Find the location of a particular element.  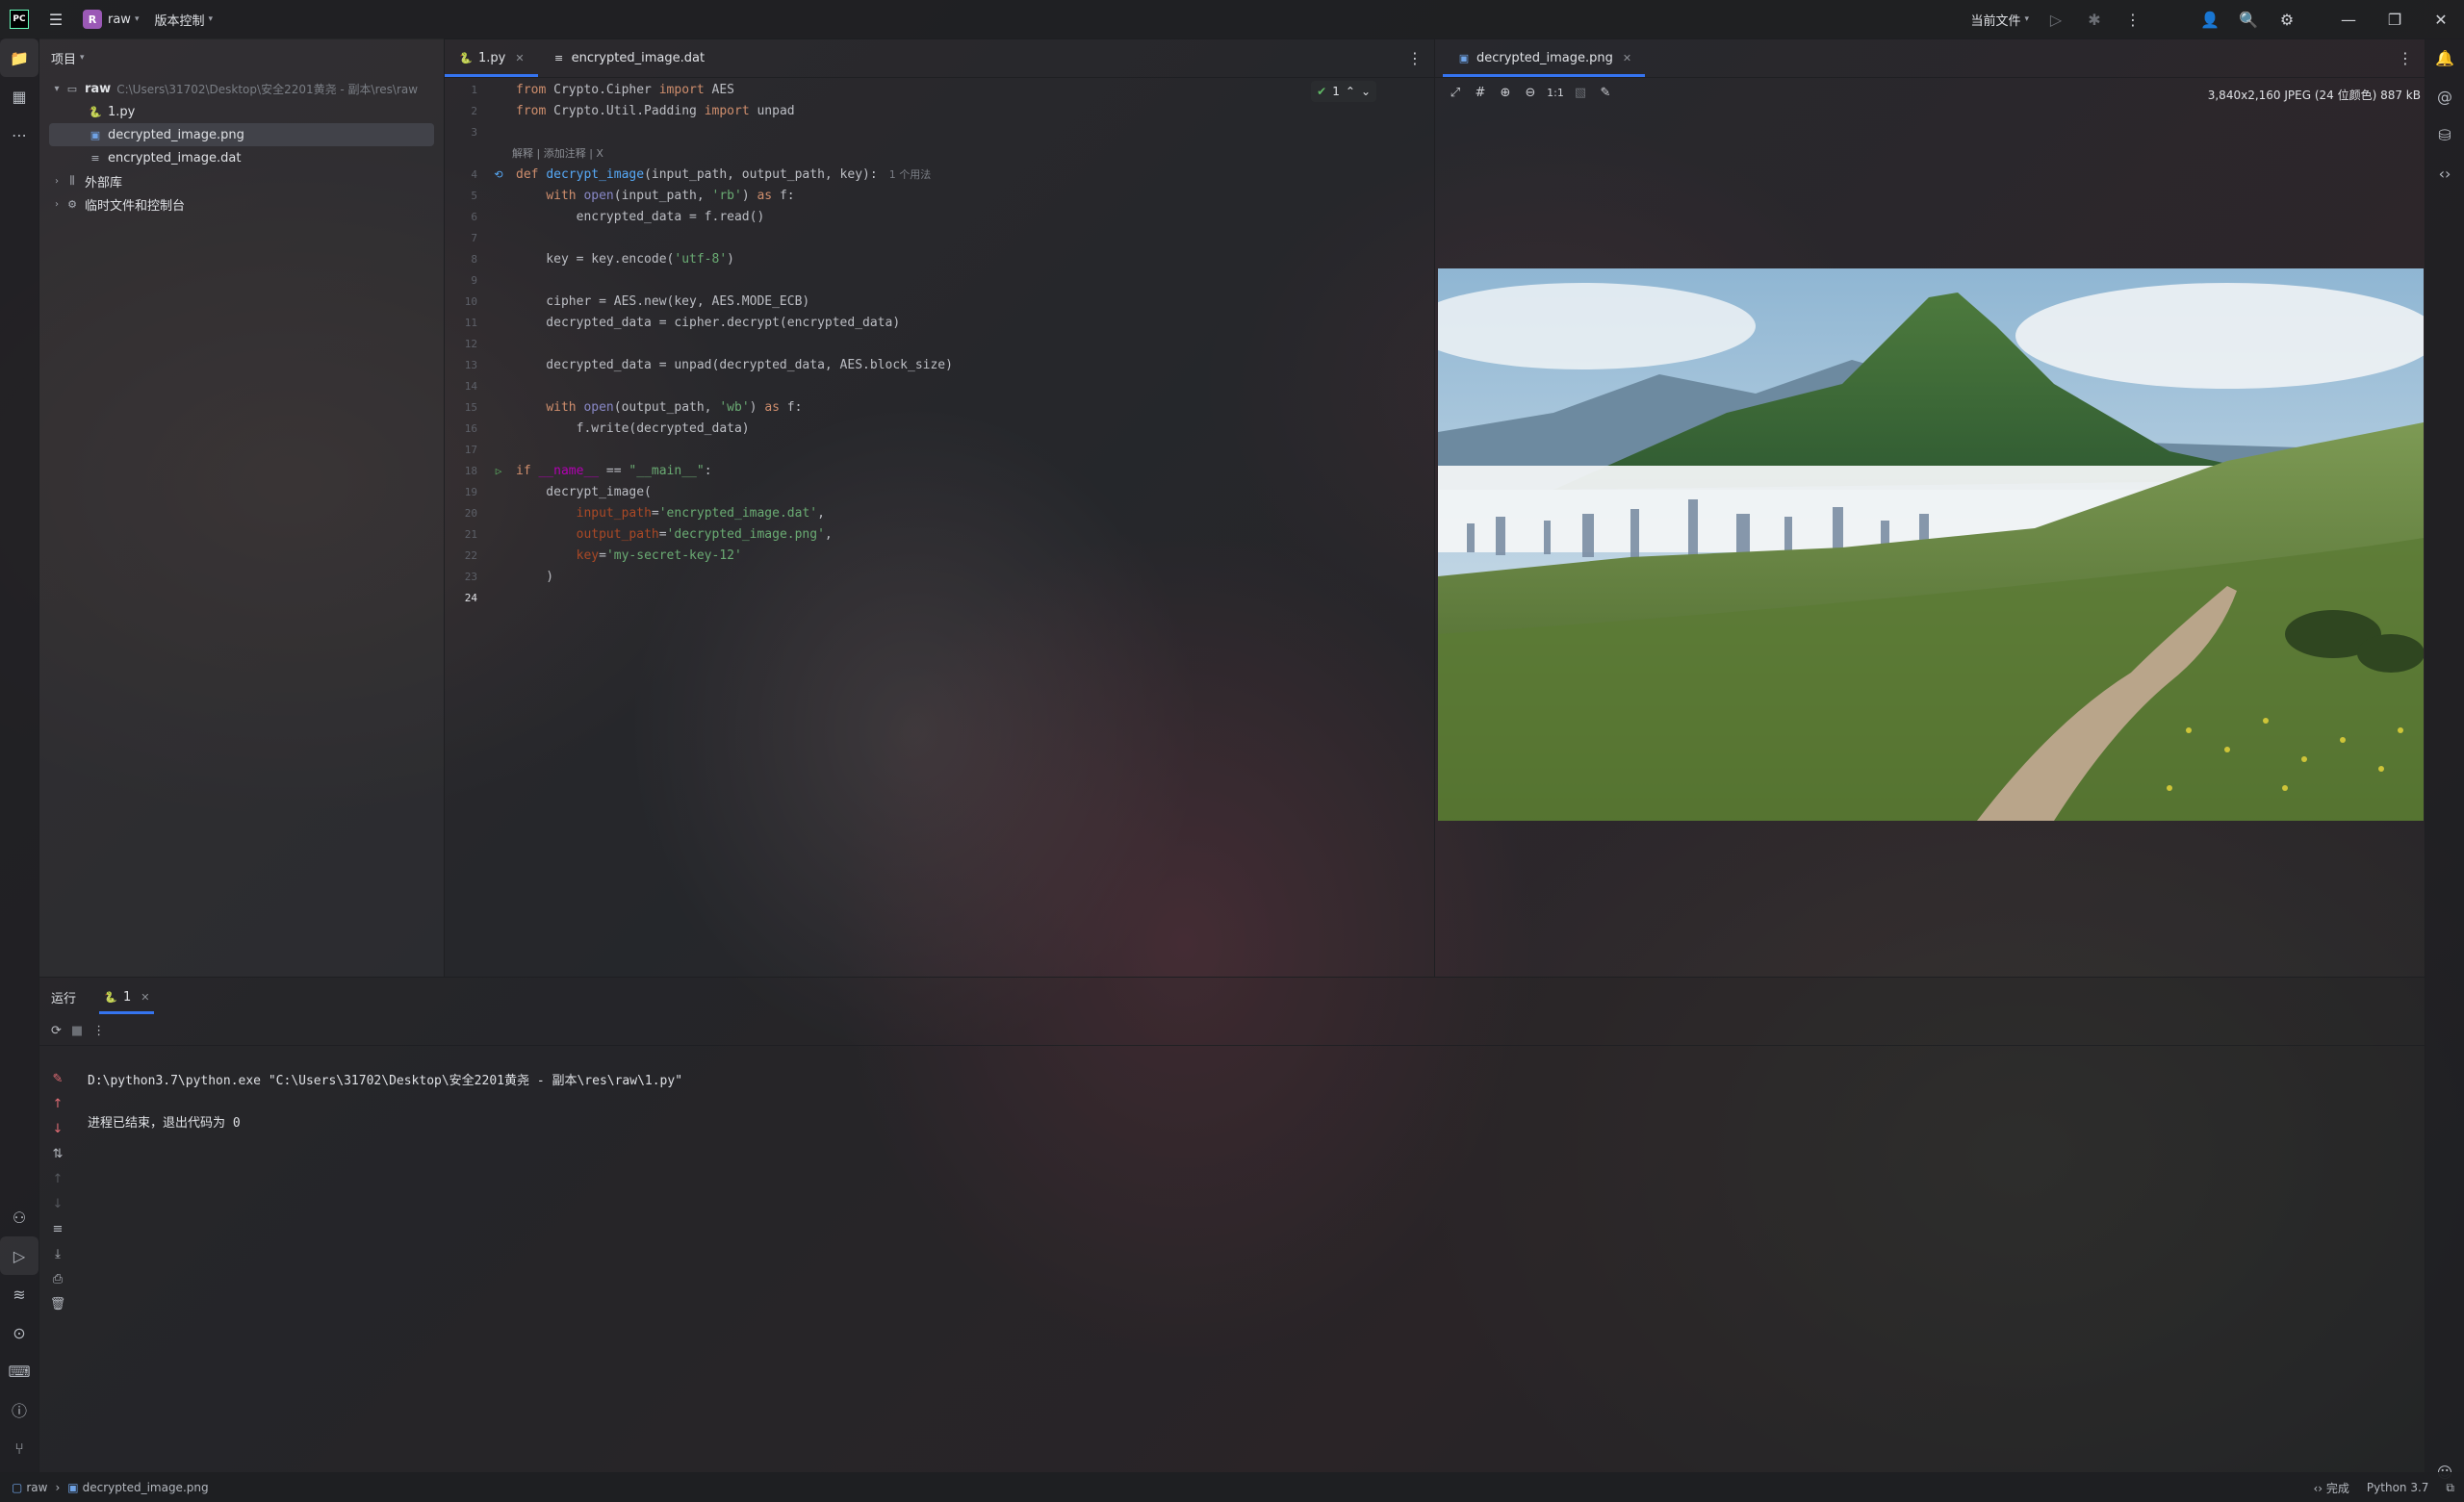

add-user-icon: 👤 is located at coordinates (2210, 19).